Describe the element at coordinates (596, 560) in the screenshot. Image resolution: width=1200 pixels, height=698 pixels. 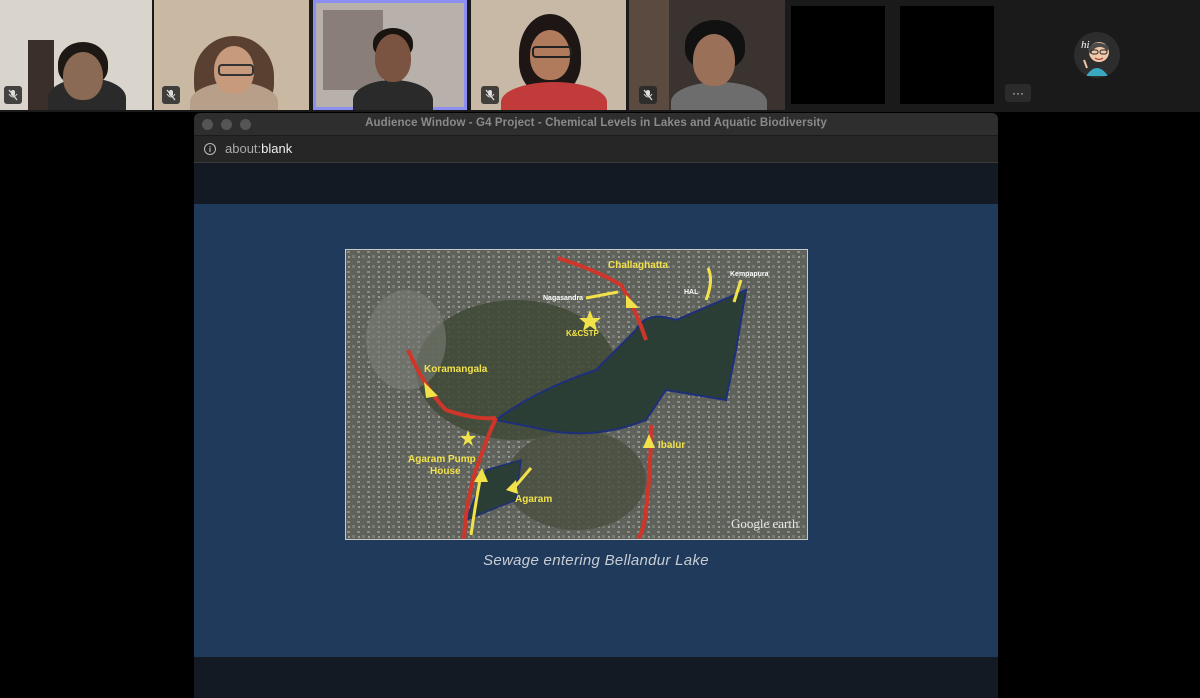
I see `slide-caption: Sewage entering Bellandur Lake` at that location.